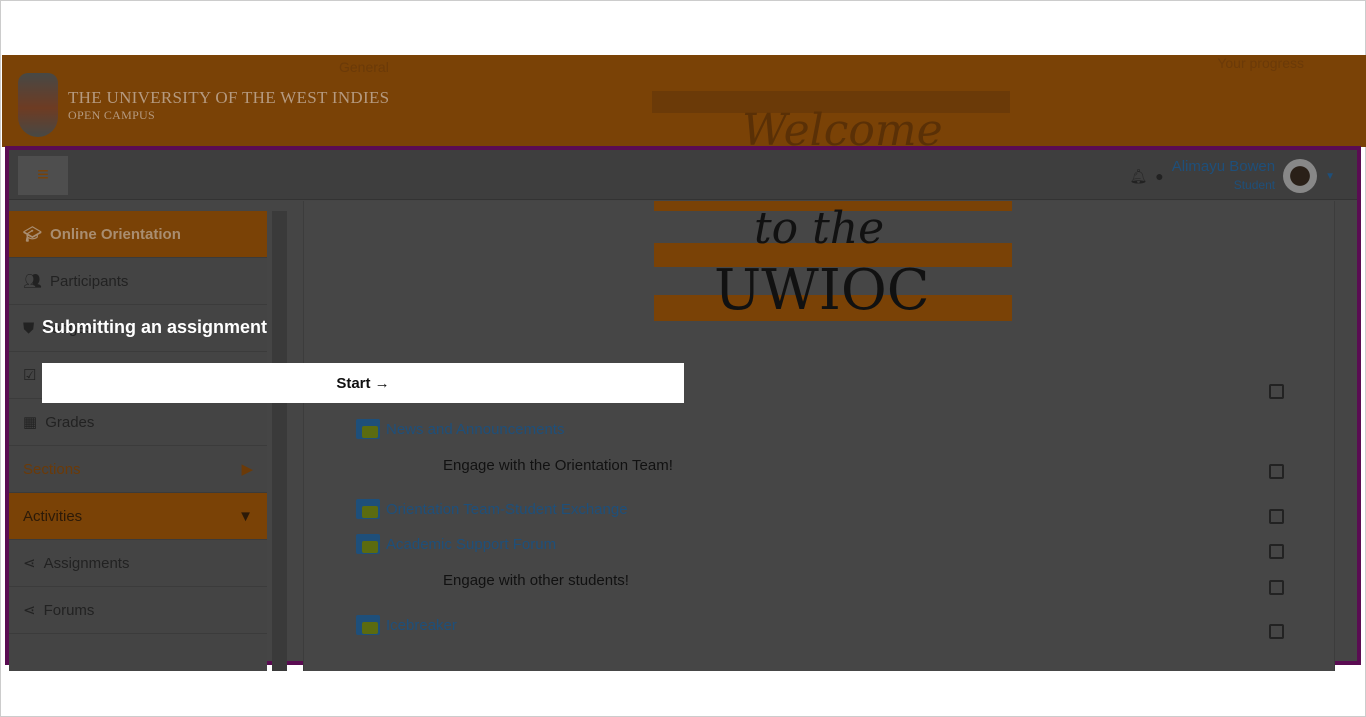 Image resolution: width=1366 pixels, height=717 pixels. I want to click on chat-icon: ●, so click(1159, 176).